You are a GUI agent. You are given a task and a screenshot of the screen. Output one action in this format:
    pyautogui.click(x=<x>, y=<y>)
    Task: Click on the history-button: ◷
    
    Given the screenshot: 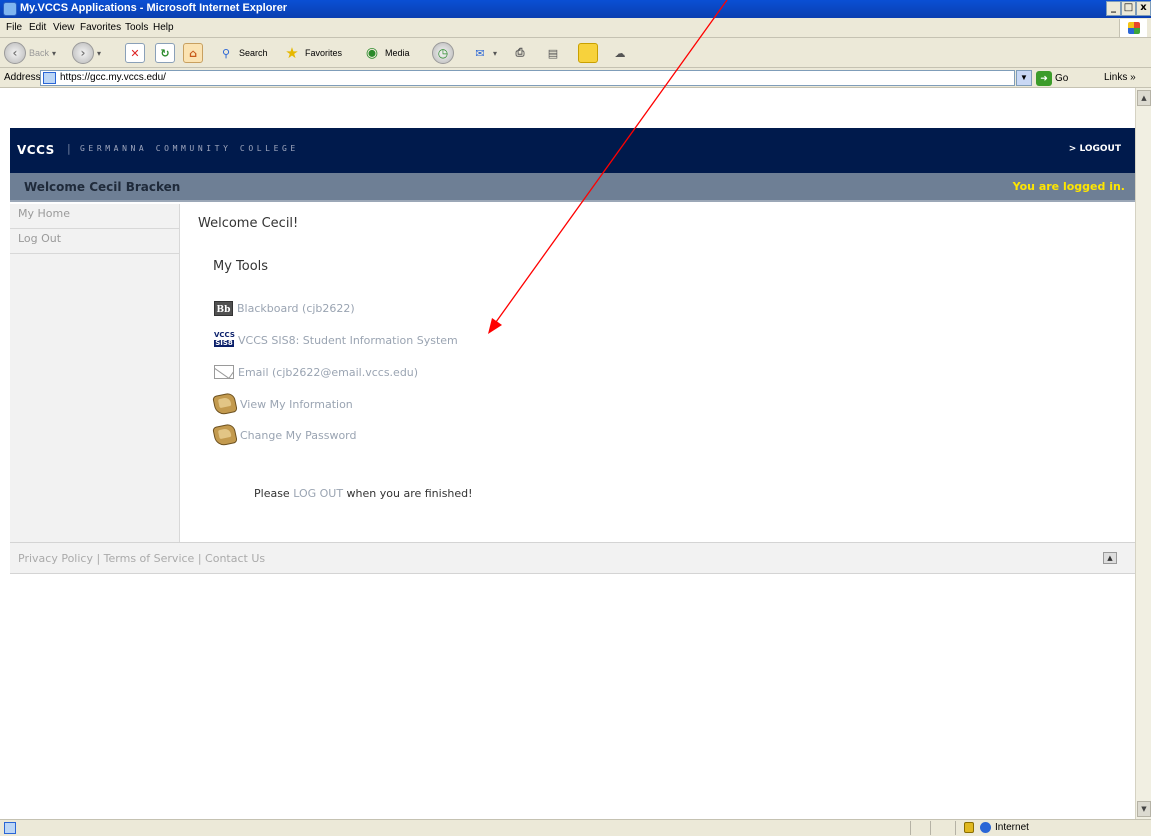 What is the action you would take?
    pyautogui.click(x=443, y=53)
    